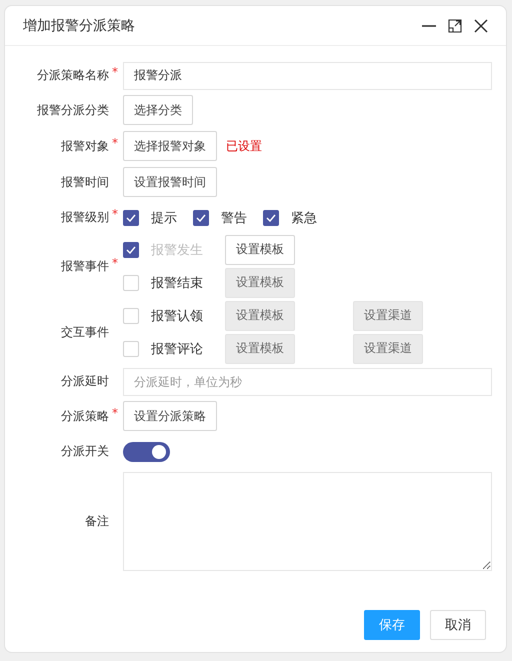 This screenshot has width=512, height=661. What do you see at coordinates (79, 25) in the screenshot?
I see `dialog-title: 增加报警分派策略` at bounding box center [79, 25].